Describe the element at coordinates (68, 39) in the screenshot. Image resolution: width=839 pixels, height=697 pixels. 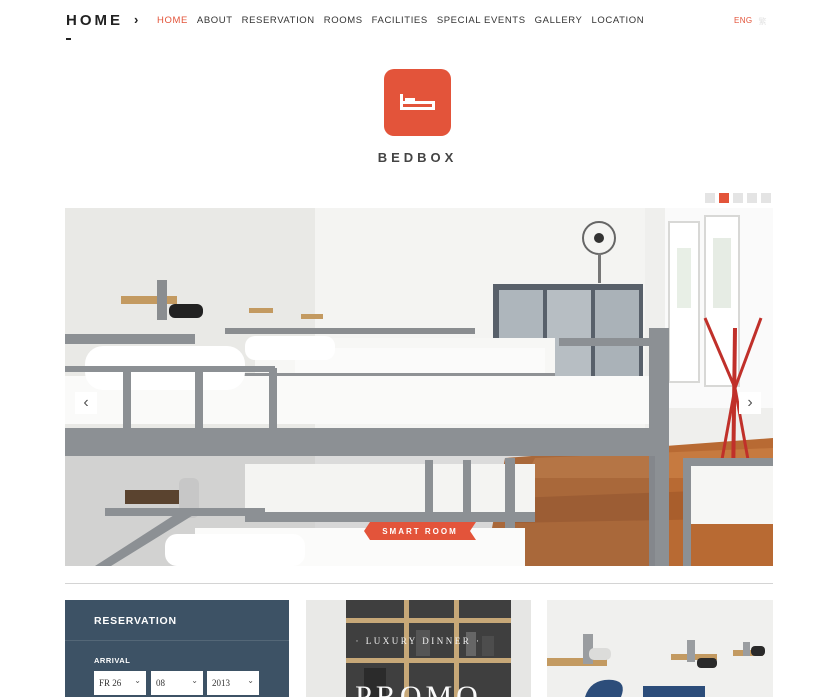
I see `page-title-underline` at that location.